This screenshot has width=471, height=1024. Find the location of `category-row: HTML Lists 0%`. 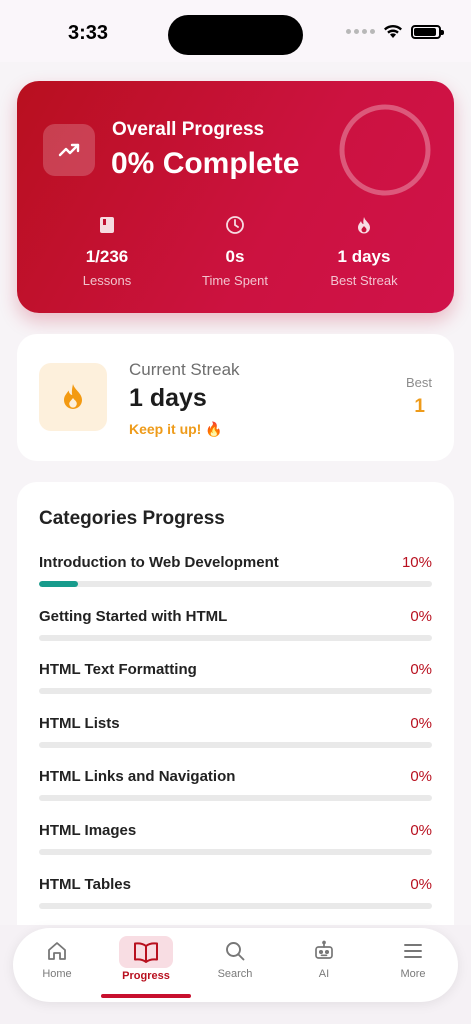

category-row: HTML Lists 0% is located at coordinates (235, 735).